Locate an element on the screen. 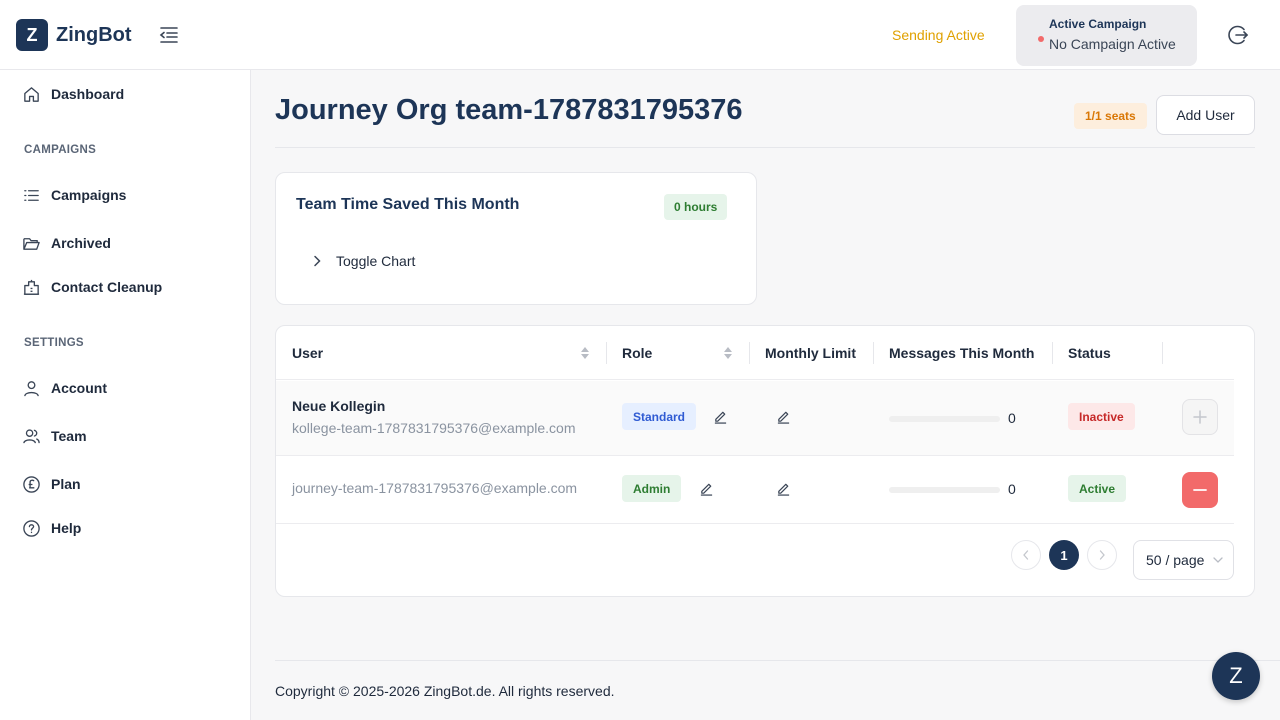  user-email: kollege-team-1787831795376@example.com is located at coordinates (434, 428).